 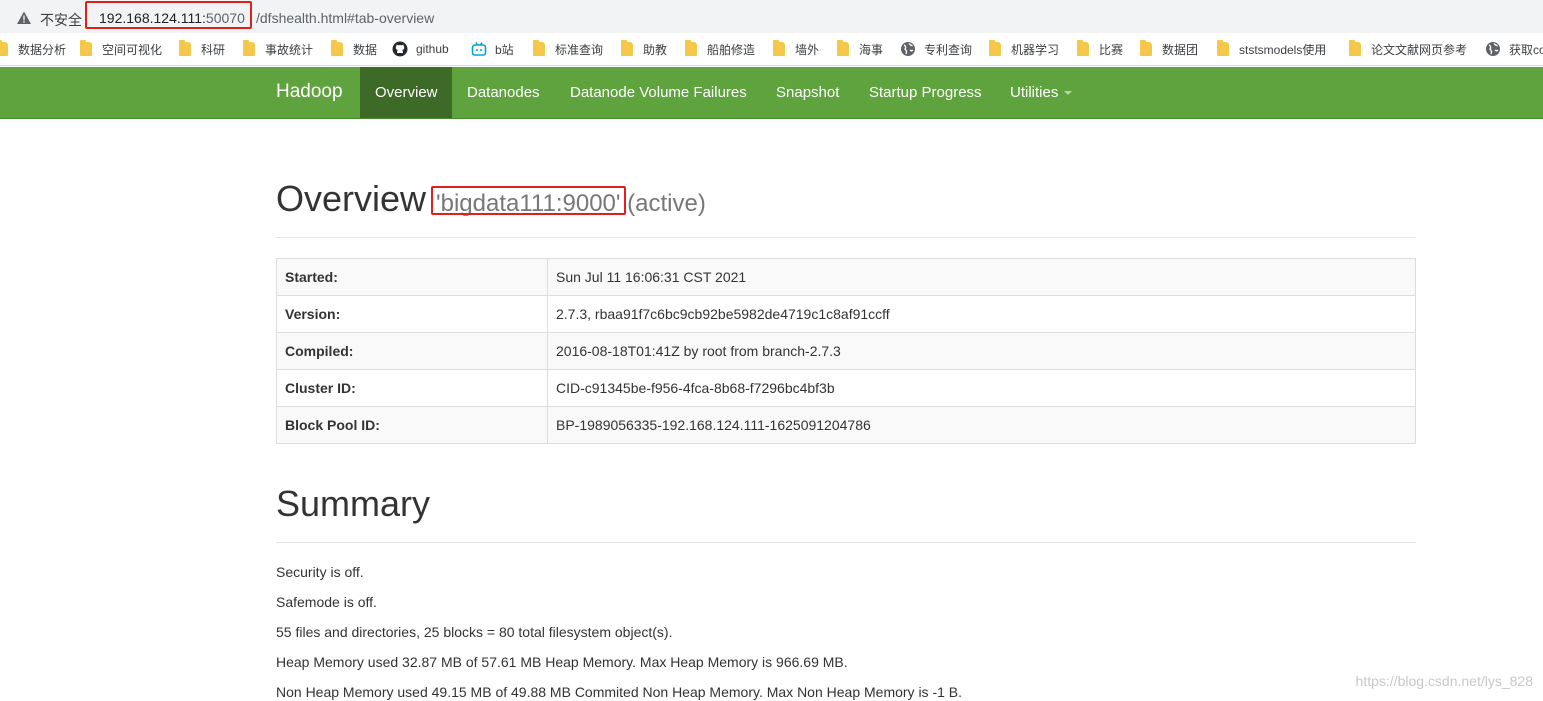 I want to click on bookmark-item: 数据分析, so click(x=33, y=48).